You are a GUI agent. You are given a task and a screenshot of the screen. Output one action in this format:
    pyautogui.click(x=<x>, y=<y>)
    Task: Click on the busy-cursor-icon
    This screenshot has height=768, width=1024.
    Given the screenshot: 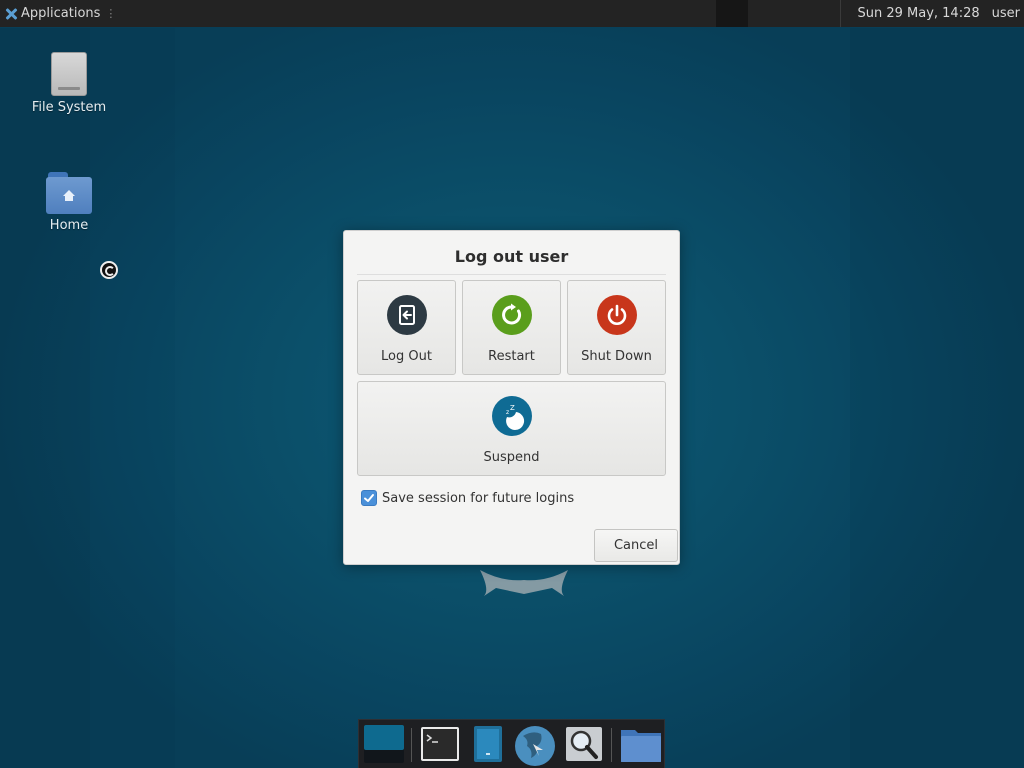 What is the action you would take?
    pyautogui.click(x=109, y=270)
    